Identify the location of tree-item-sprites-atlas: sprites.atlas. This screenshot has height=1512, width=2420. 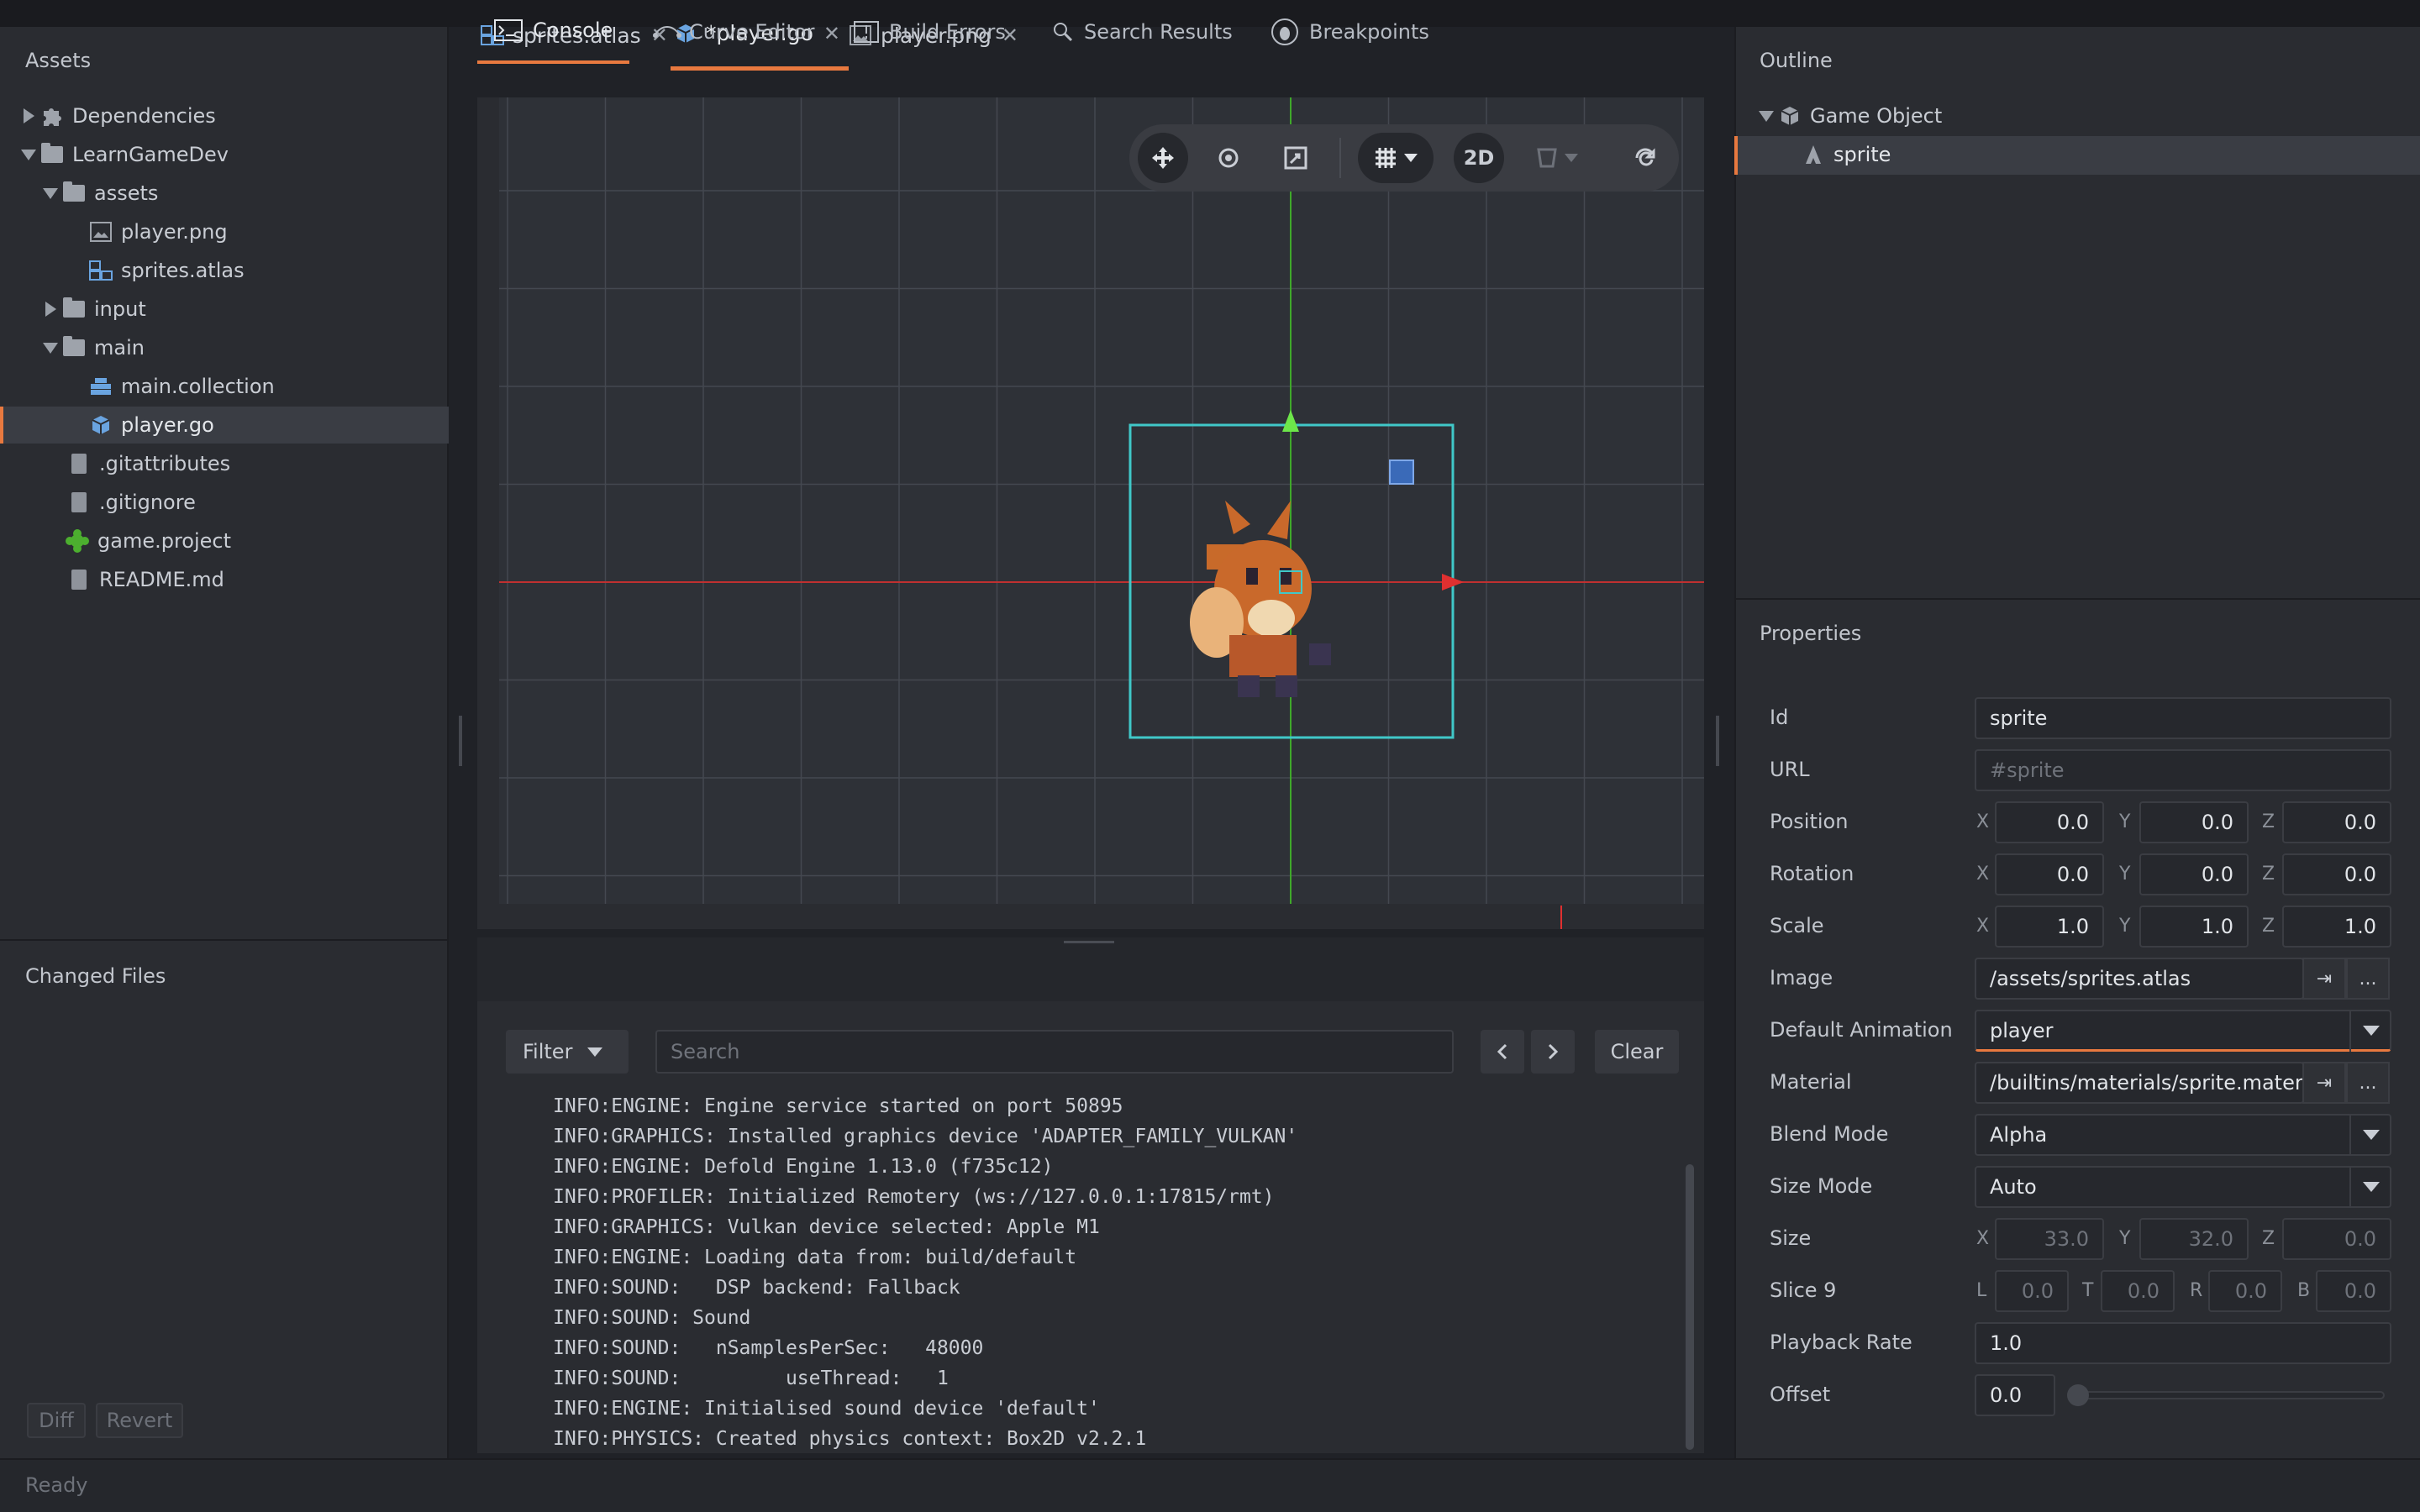
(225, 270).